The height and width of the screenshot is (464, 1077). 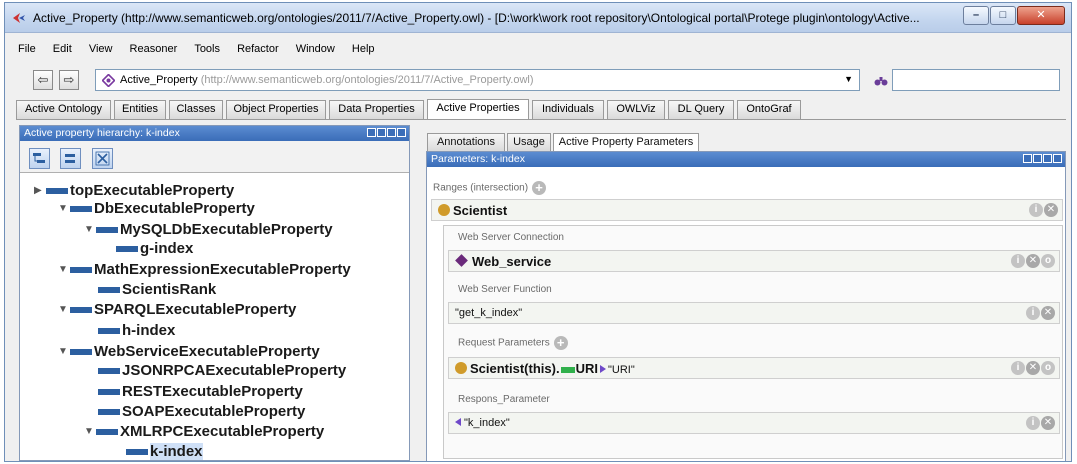 What do you see at coordinates (157, 290) in the screenshot?
I see `tree-node: ScientisRank` at bounding box center [157, 290].